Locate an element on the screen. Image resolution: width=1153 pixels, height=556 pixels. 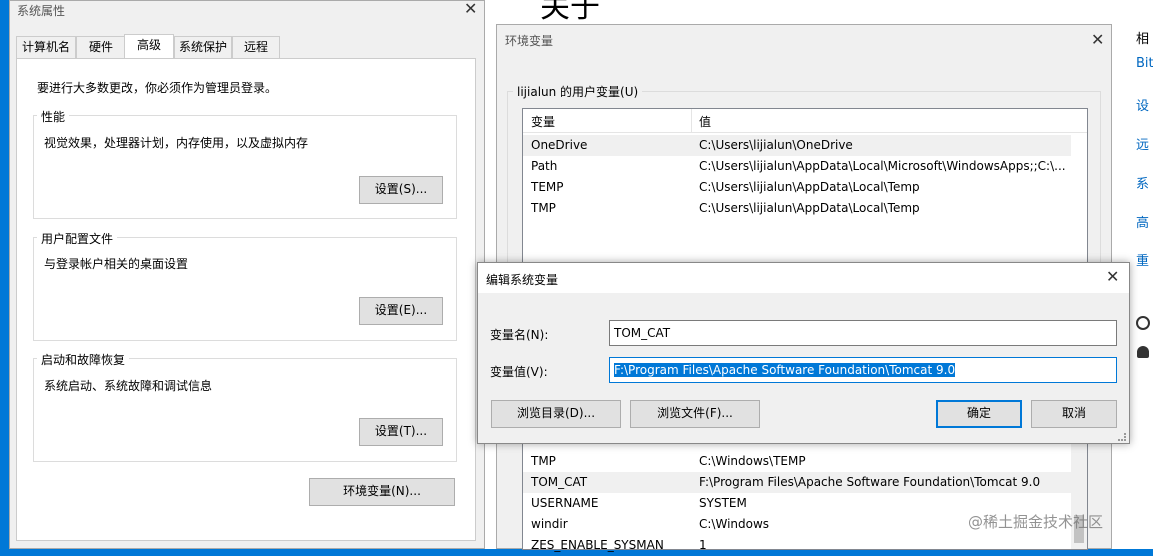
table-row: TMP C:\Users\lijialun\AppData\Local\Temp is located at coordinates (797, 208).